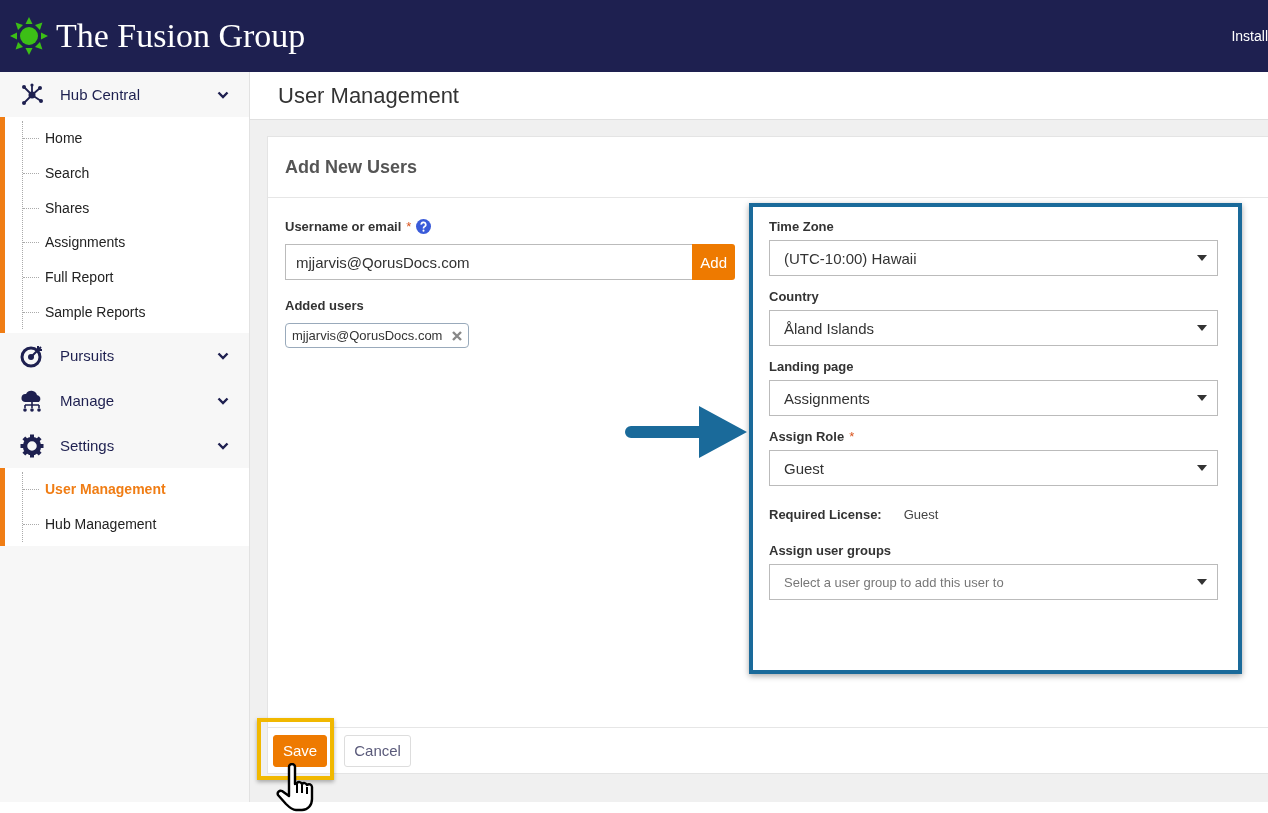 Image resolution: width=1268 pixels, height=813 pixels. Describe the element at coordinates (124, 446) in the screenshot. I see `sidebar-group: Settings` at that location.